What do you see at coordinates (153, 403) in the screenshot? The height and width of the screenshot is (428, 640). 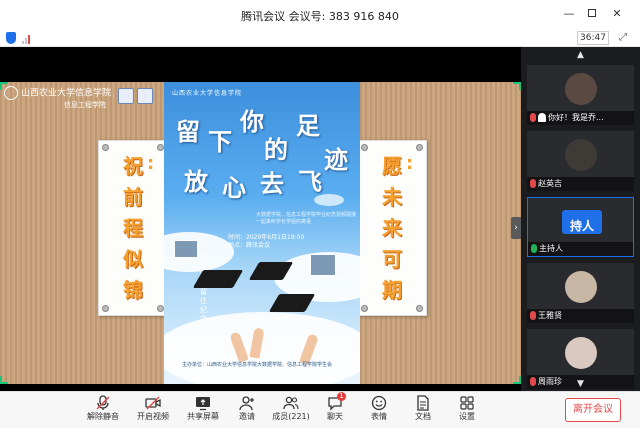 I see `camera-off-icon` at bounding box center [153, 403].